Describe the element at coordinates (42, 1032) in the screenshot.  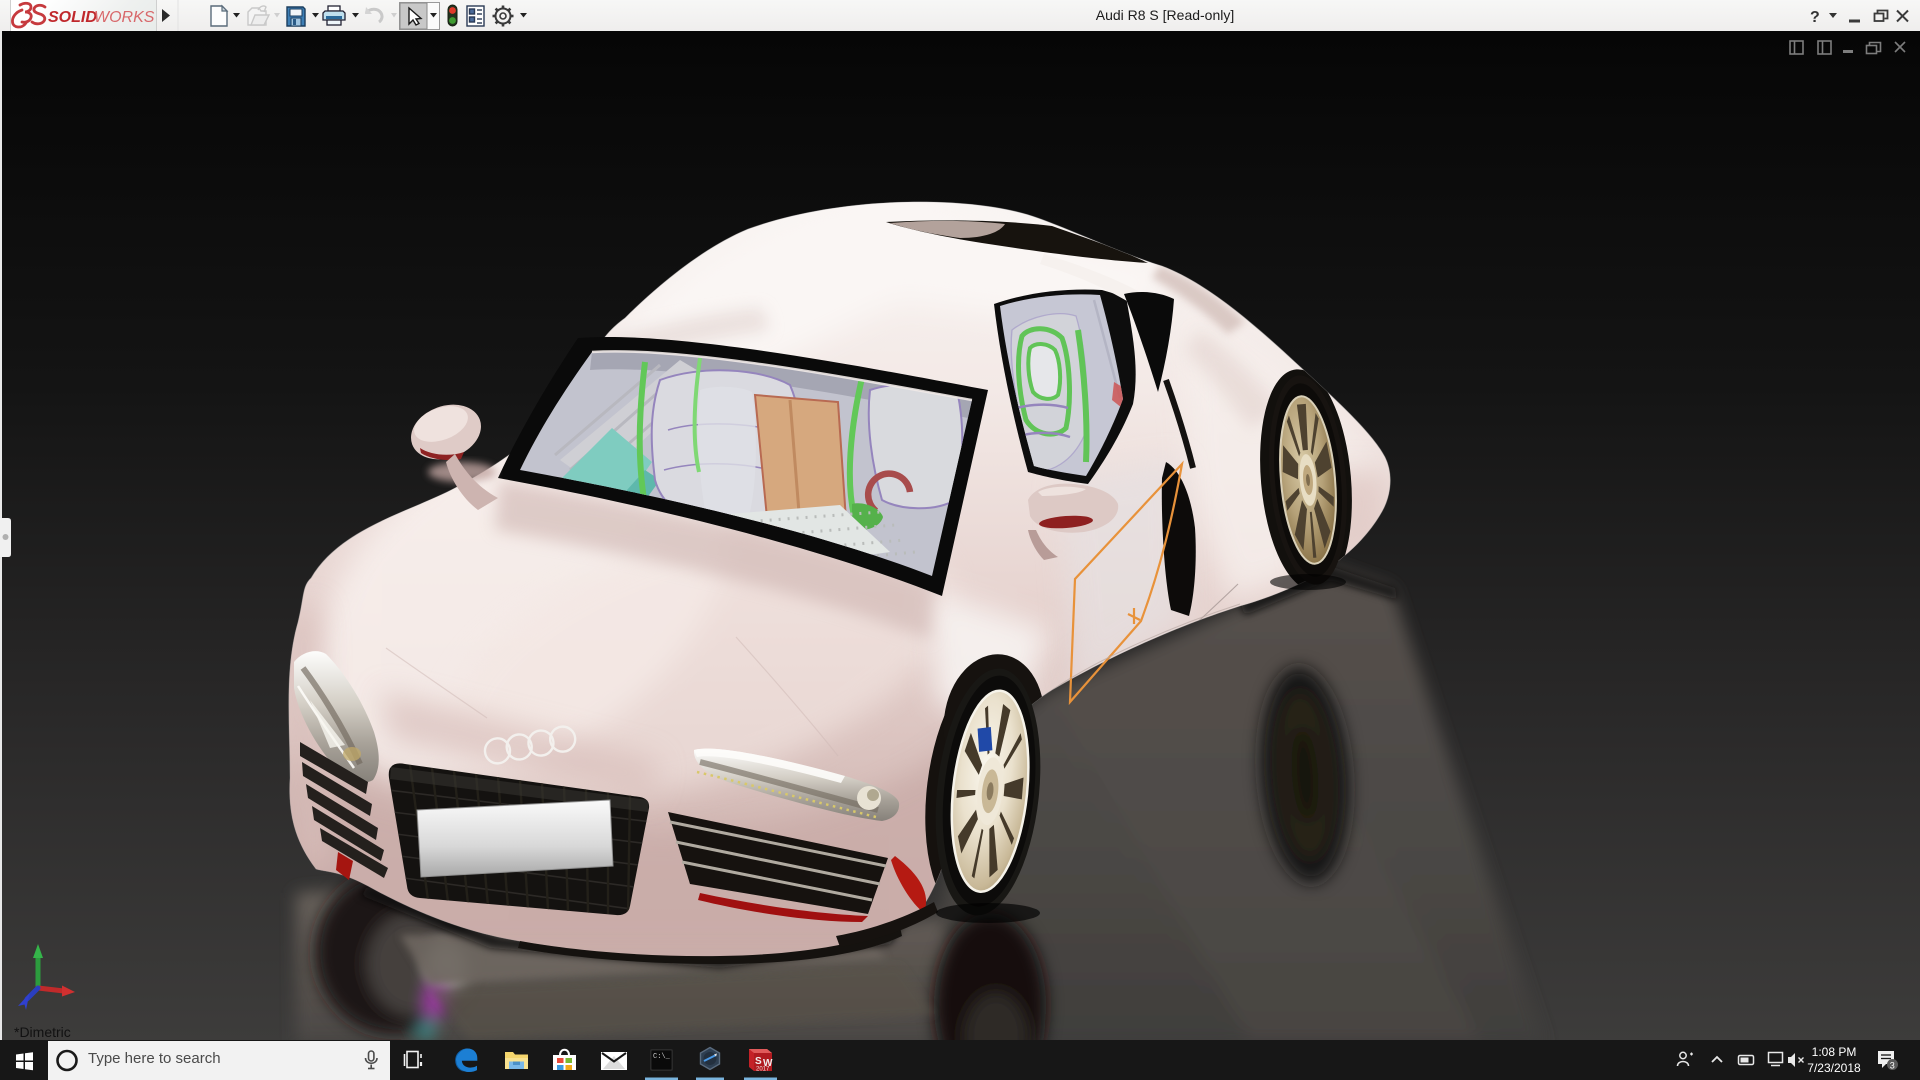
I see `svg-text: *Dimetric` at that location.